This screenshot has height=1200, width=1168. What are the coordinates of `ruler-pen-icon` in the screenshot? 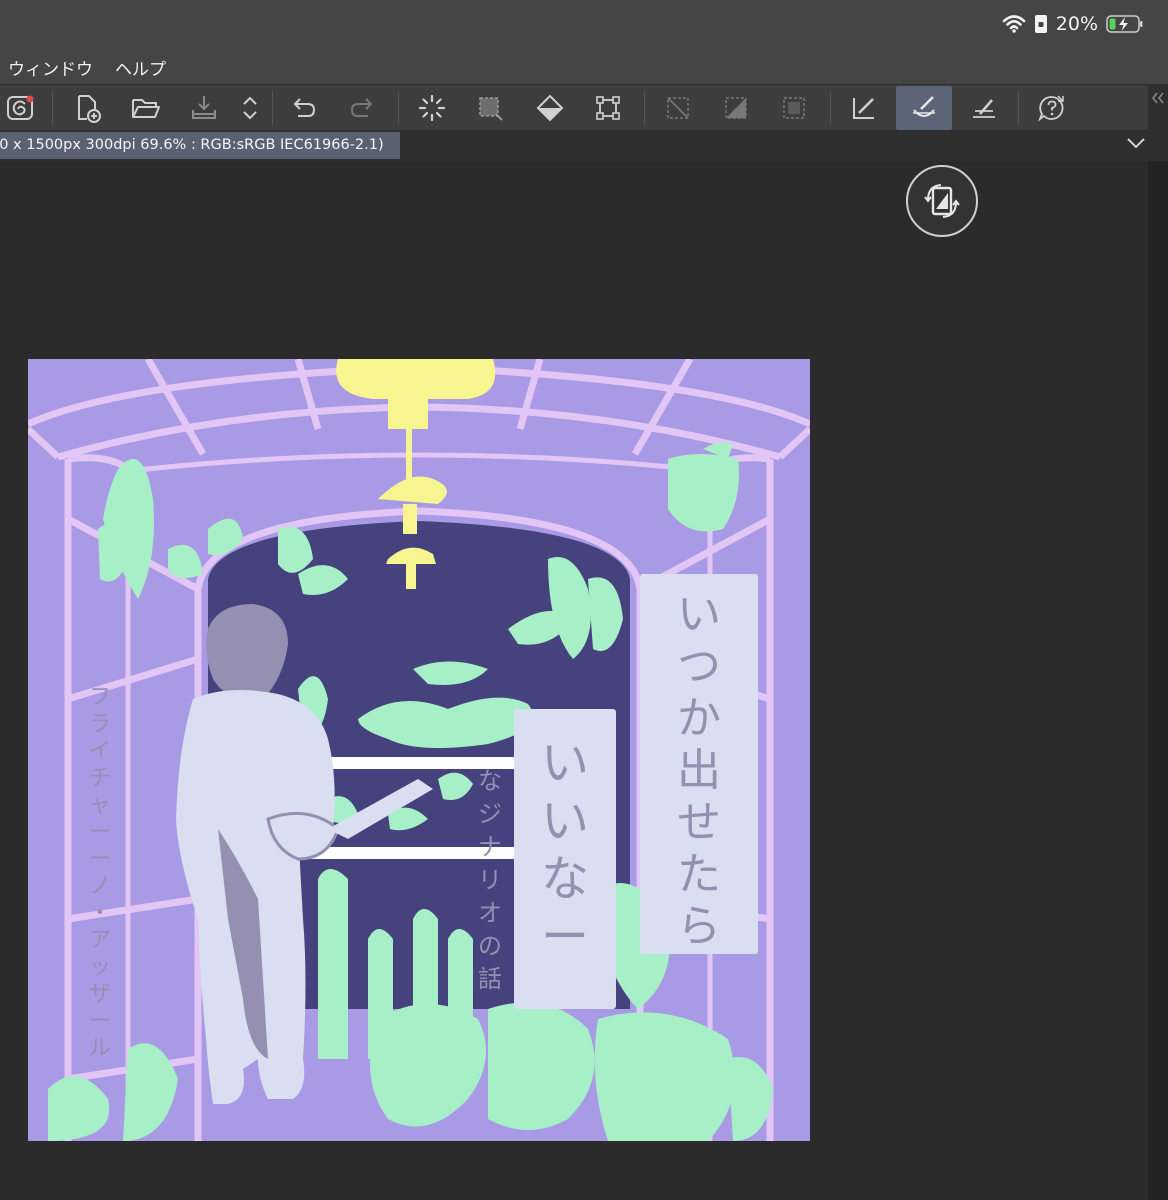 It's located at (863, 108).